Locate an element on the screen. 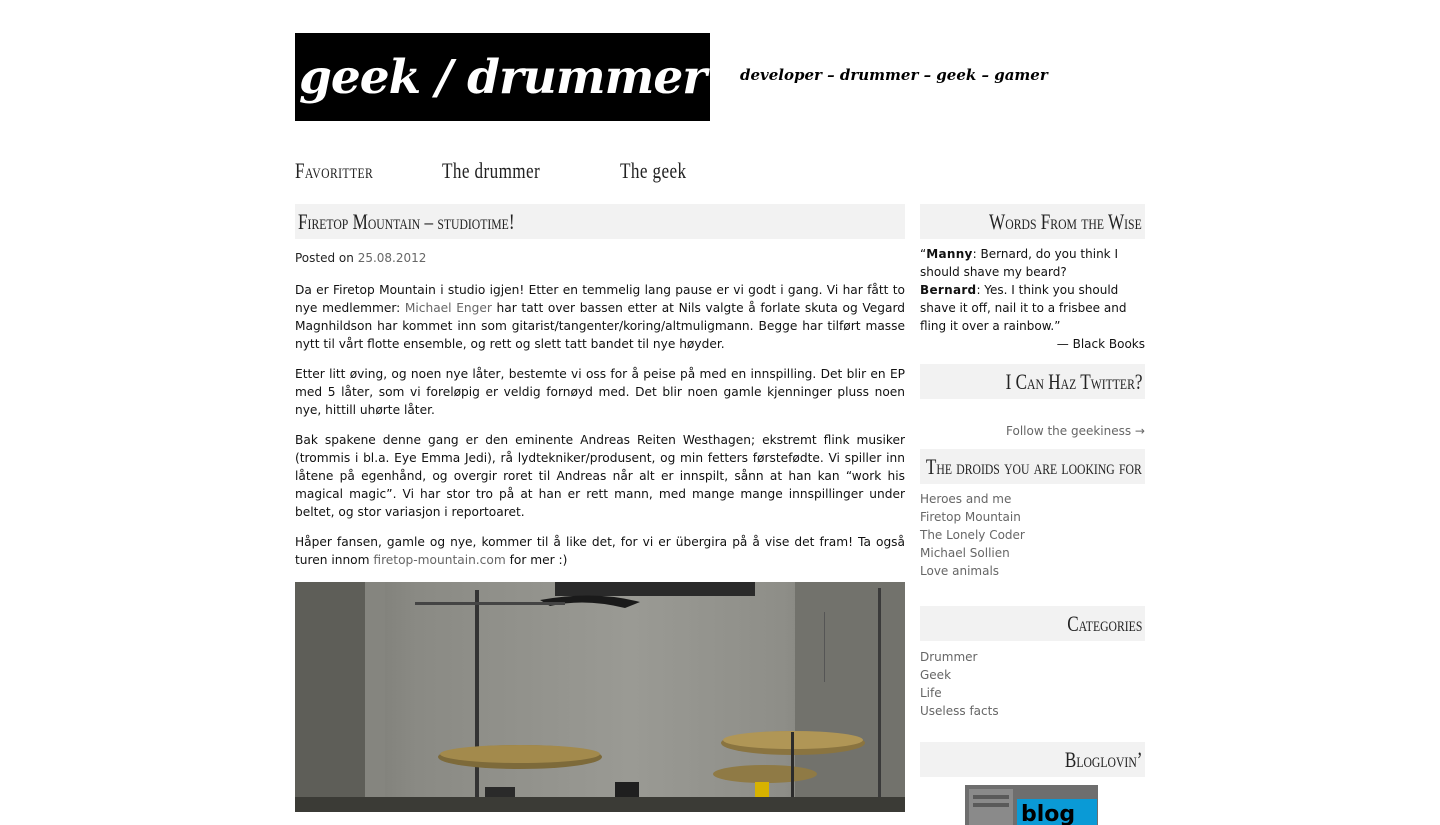 Image resolution: width=1440 pixels, height=825 pixels. list-item: The Lonely Coder is located at coordinates (1032, 535).